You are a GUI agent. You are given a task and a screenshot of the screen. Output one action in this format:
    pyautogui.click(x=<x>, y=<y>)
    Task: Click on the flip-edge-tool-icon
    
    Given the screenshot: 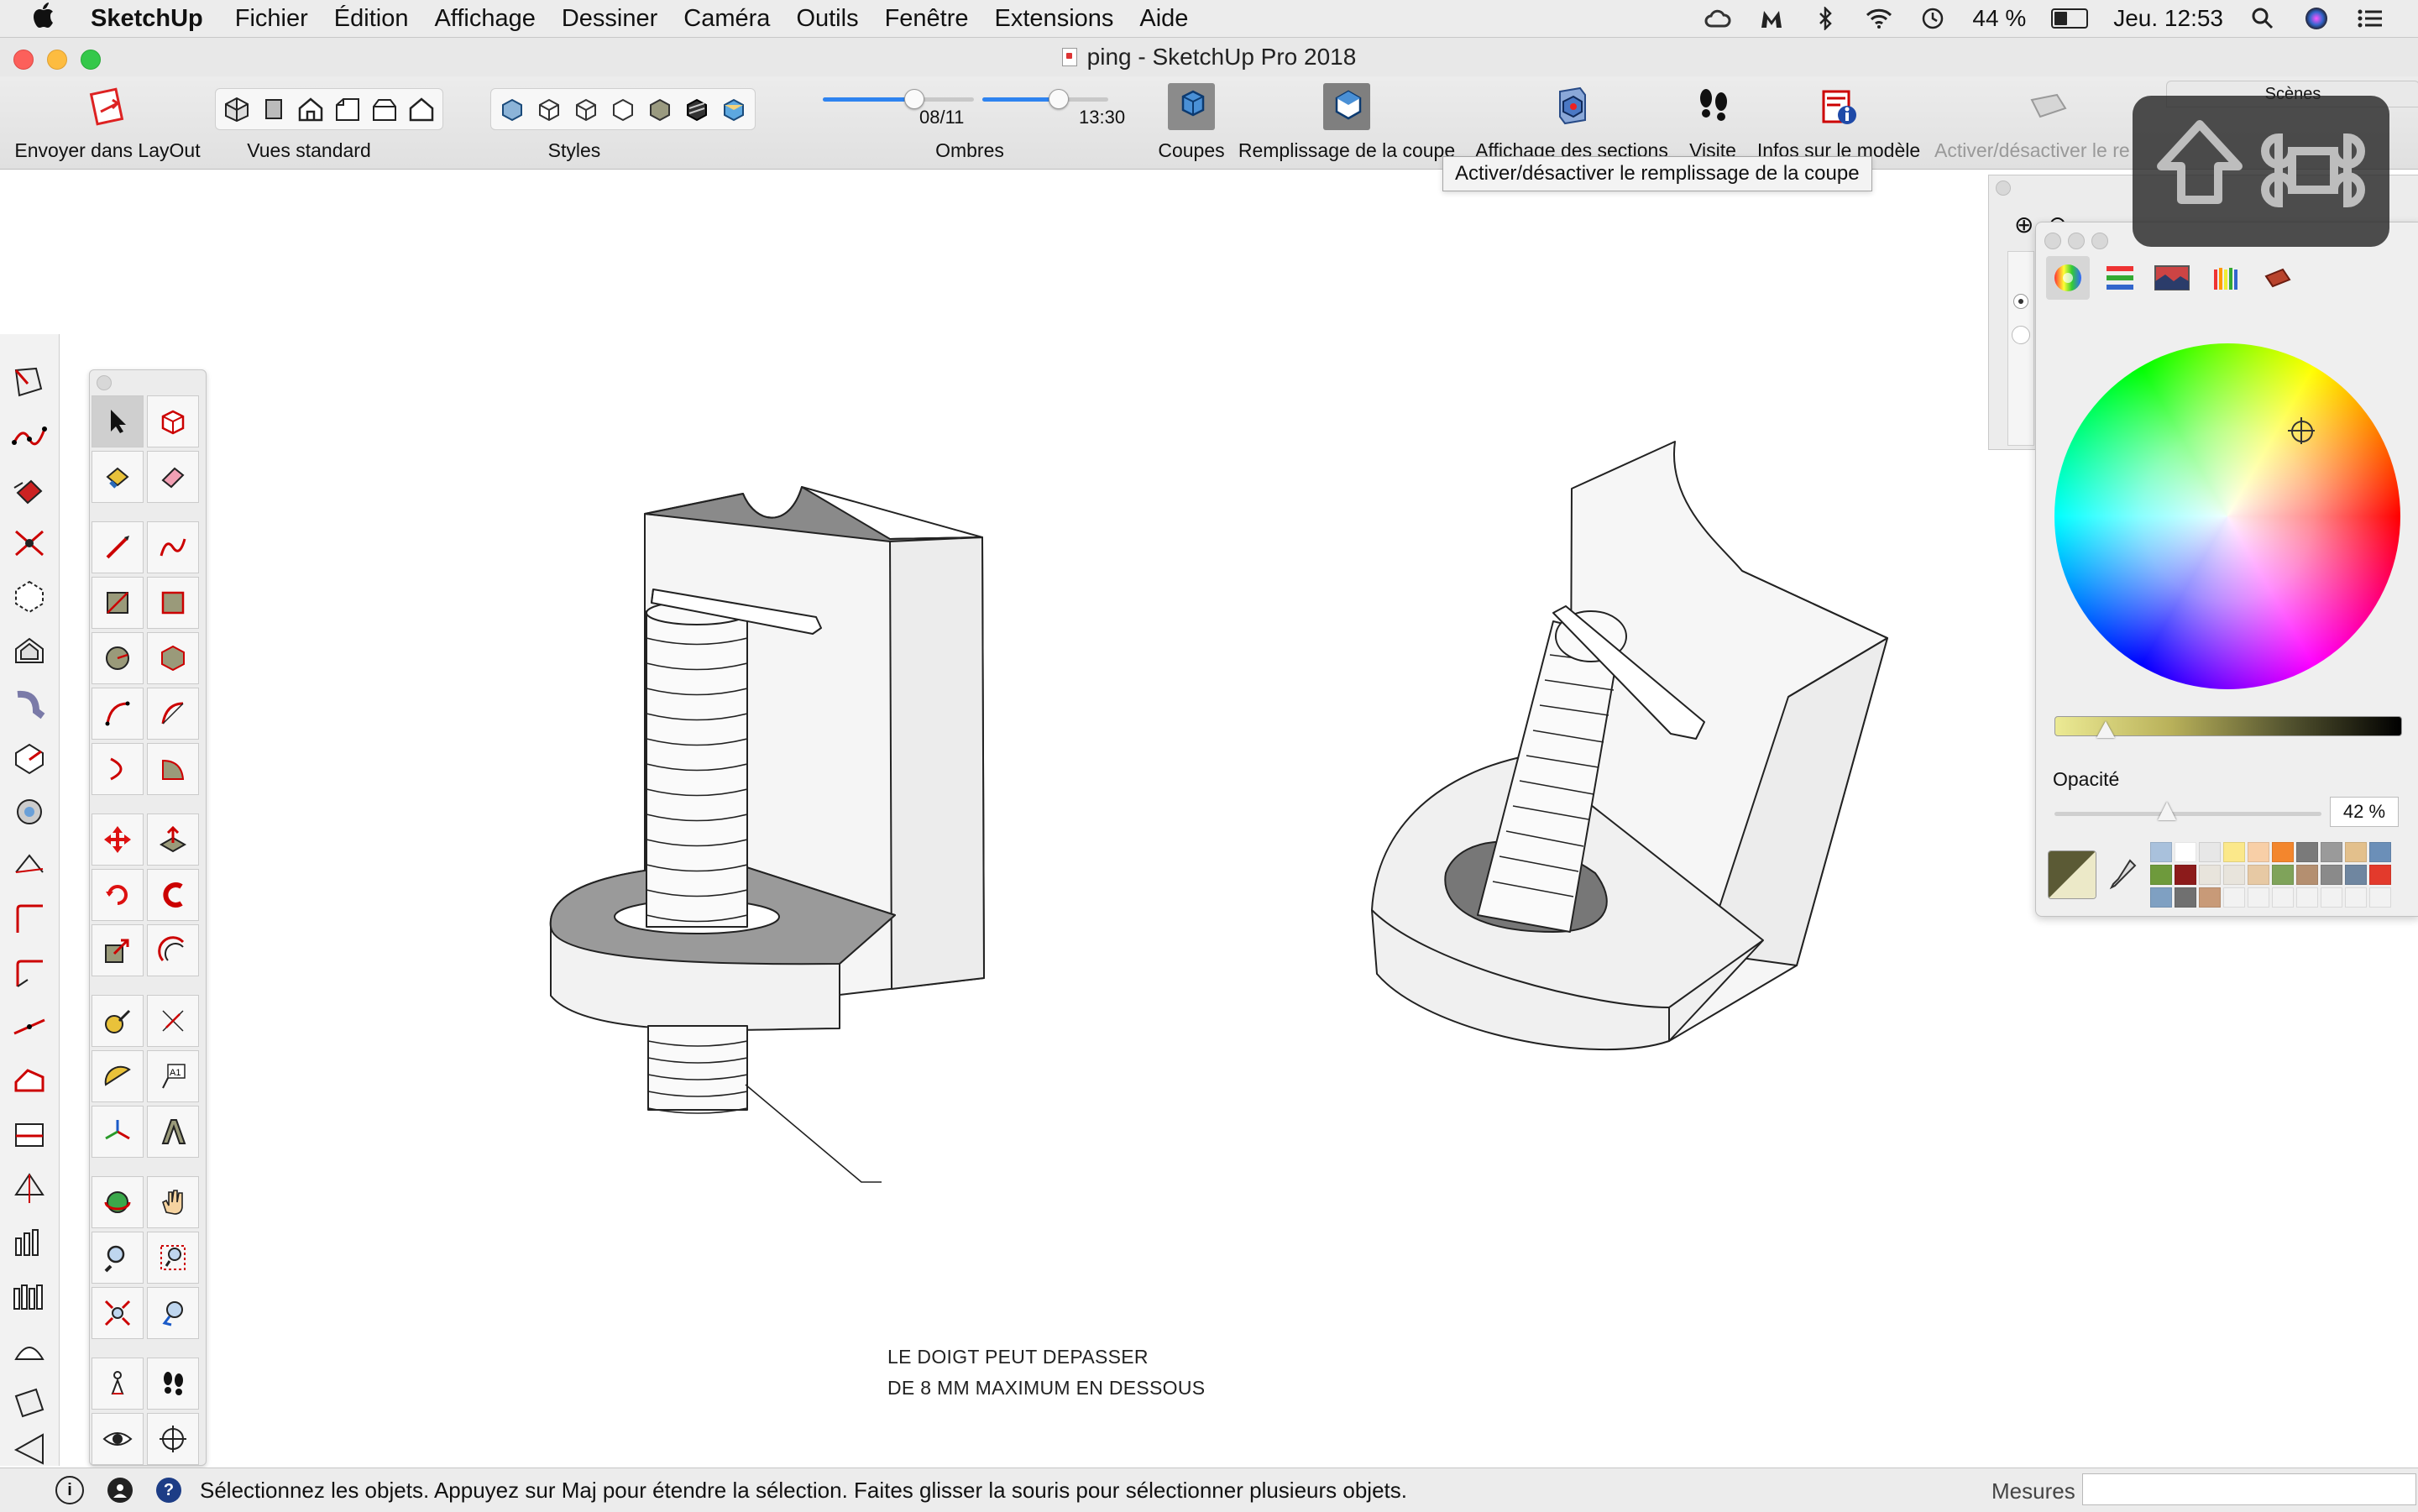 What is the action you would take?
    pyautogui.click(x=29, y=1448)
    